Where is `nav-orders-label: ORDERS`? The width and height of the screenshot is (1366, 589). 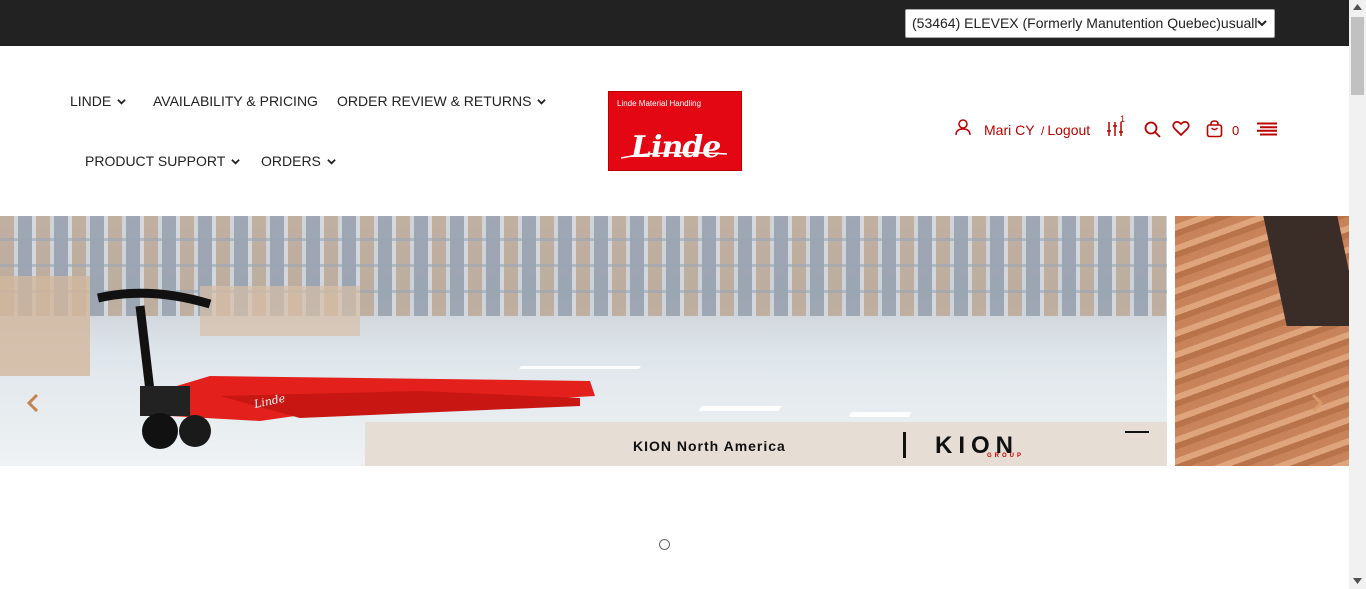
nav-orders-label: ORDERS is located at coordinates (291, 161).